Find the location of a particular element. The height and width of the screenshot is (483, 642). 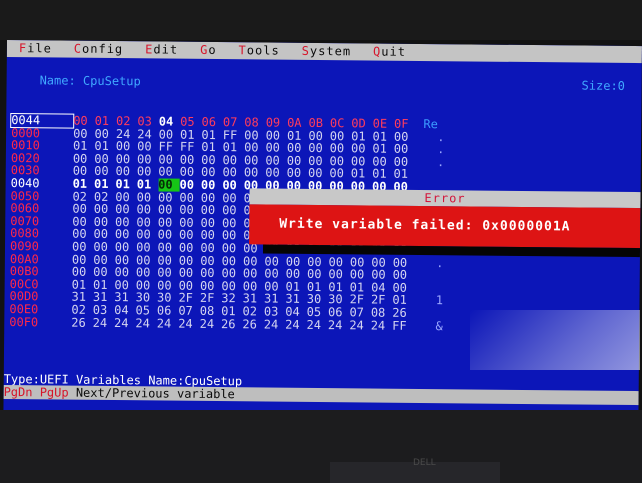

column-header: 0C is located at coordinates (337, 123).